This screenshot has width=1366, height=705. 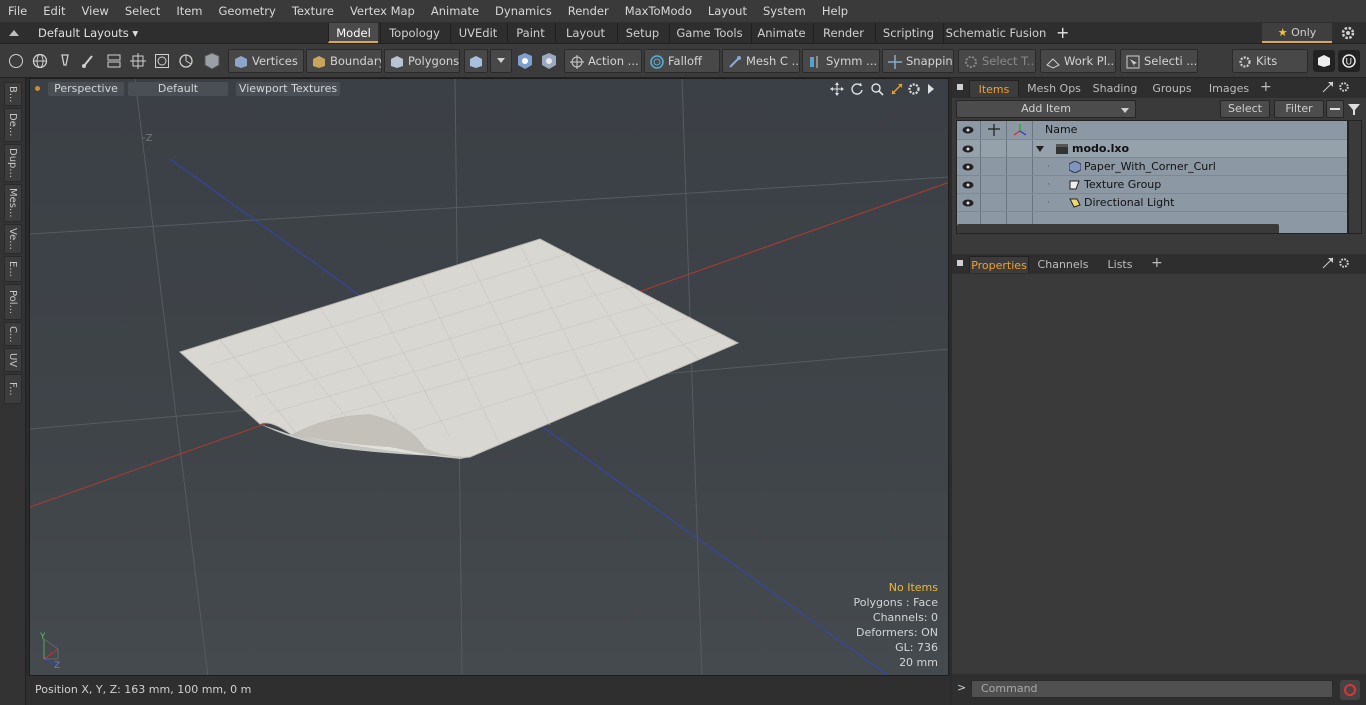 I want to click on move-icon, so click(x=837, y=89).